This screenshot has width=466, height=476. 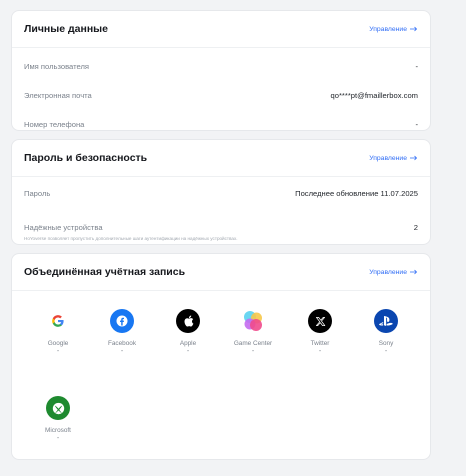 I want to click on phone-row: Номер телефона -, so click(x=221, y=124).